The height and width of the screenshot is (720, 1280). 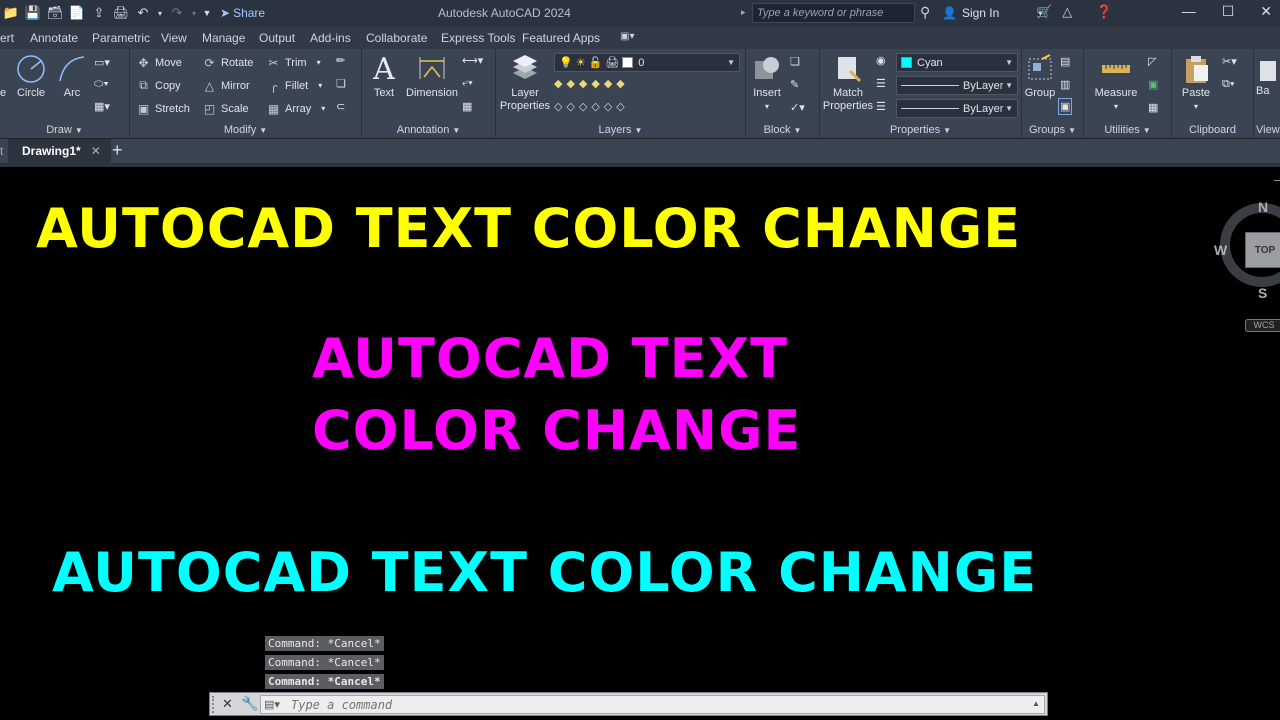 I want to click on rotate-button: ⟳ Rotate, so click(x=227, y=62).